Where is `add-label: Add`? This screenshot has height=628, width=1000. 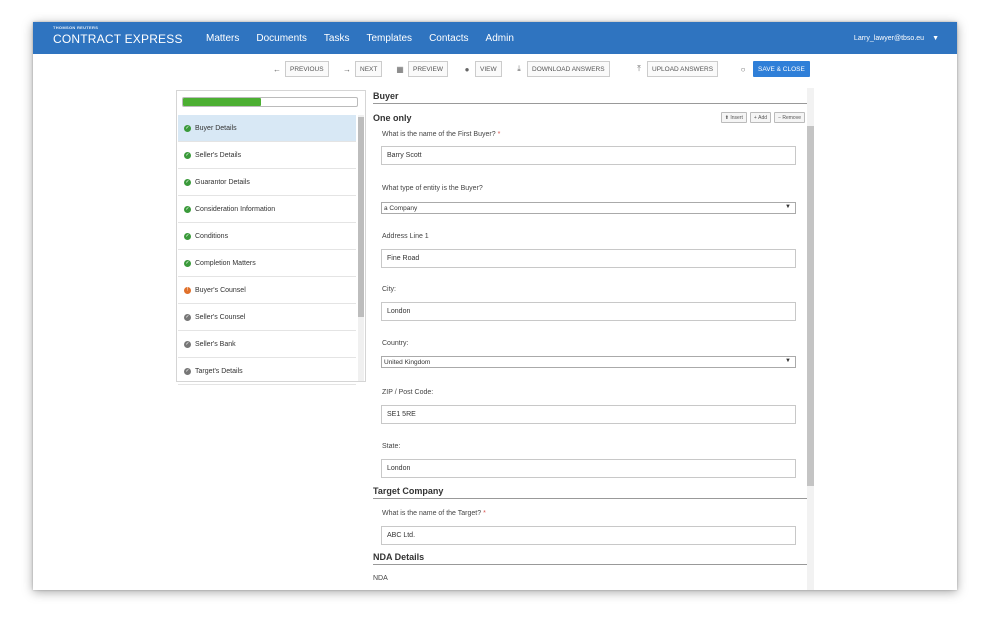 add-label: Add is located at coordinates (763, 117).